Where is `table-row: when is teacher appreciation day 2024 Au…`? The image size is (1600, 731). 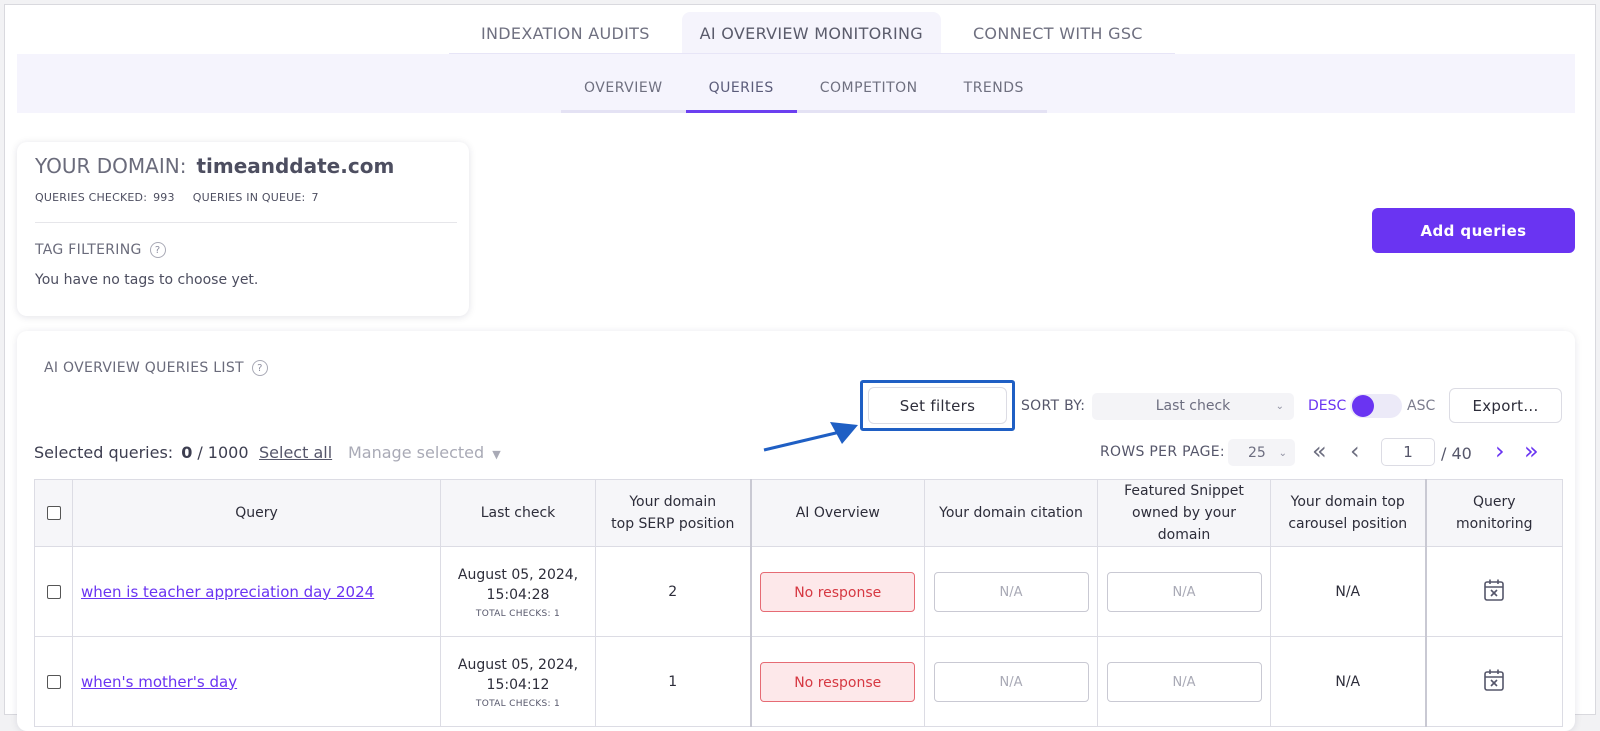 table-row: when is teacher appreciation day 2024 Au… is located at coordinates (798, 591).